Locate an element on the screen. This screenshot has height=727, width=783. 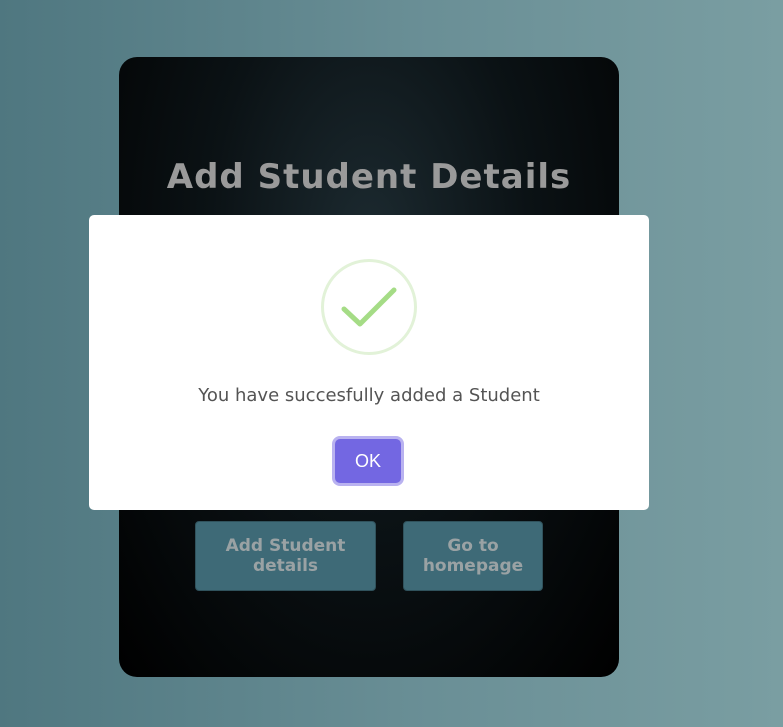
dialog-message: You have succesfully added a Student is located at coordinates (369, 395).